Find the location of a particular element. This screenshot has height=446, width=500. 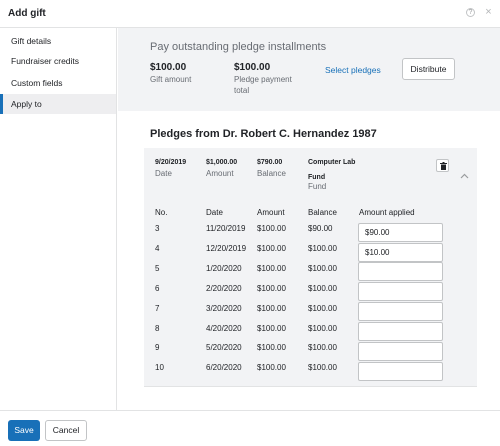

pledge-payment-total-label-line2: total is located at coordinates (242, 90).